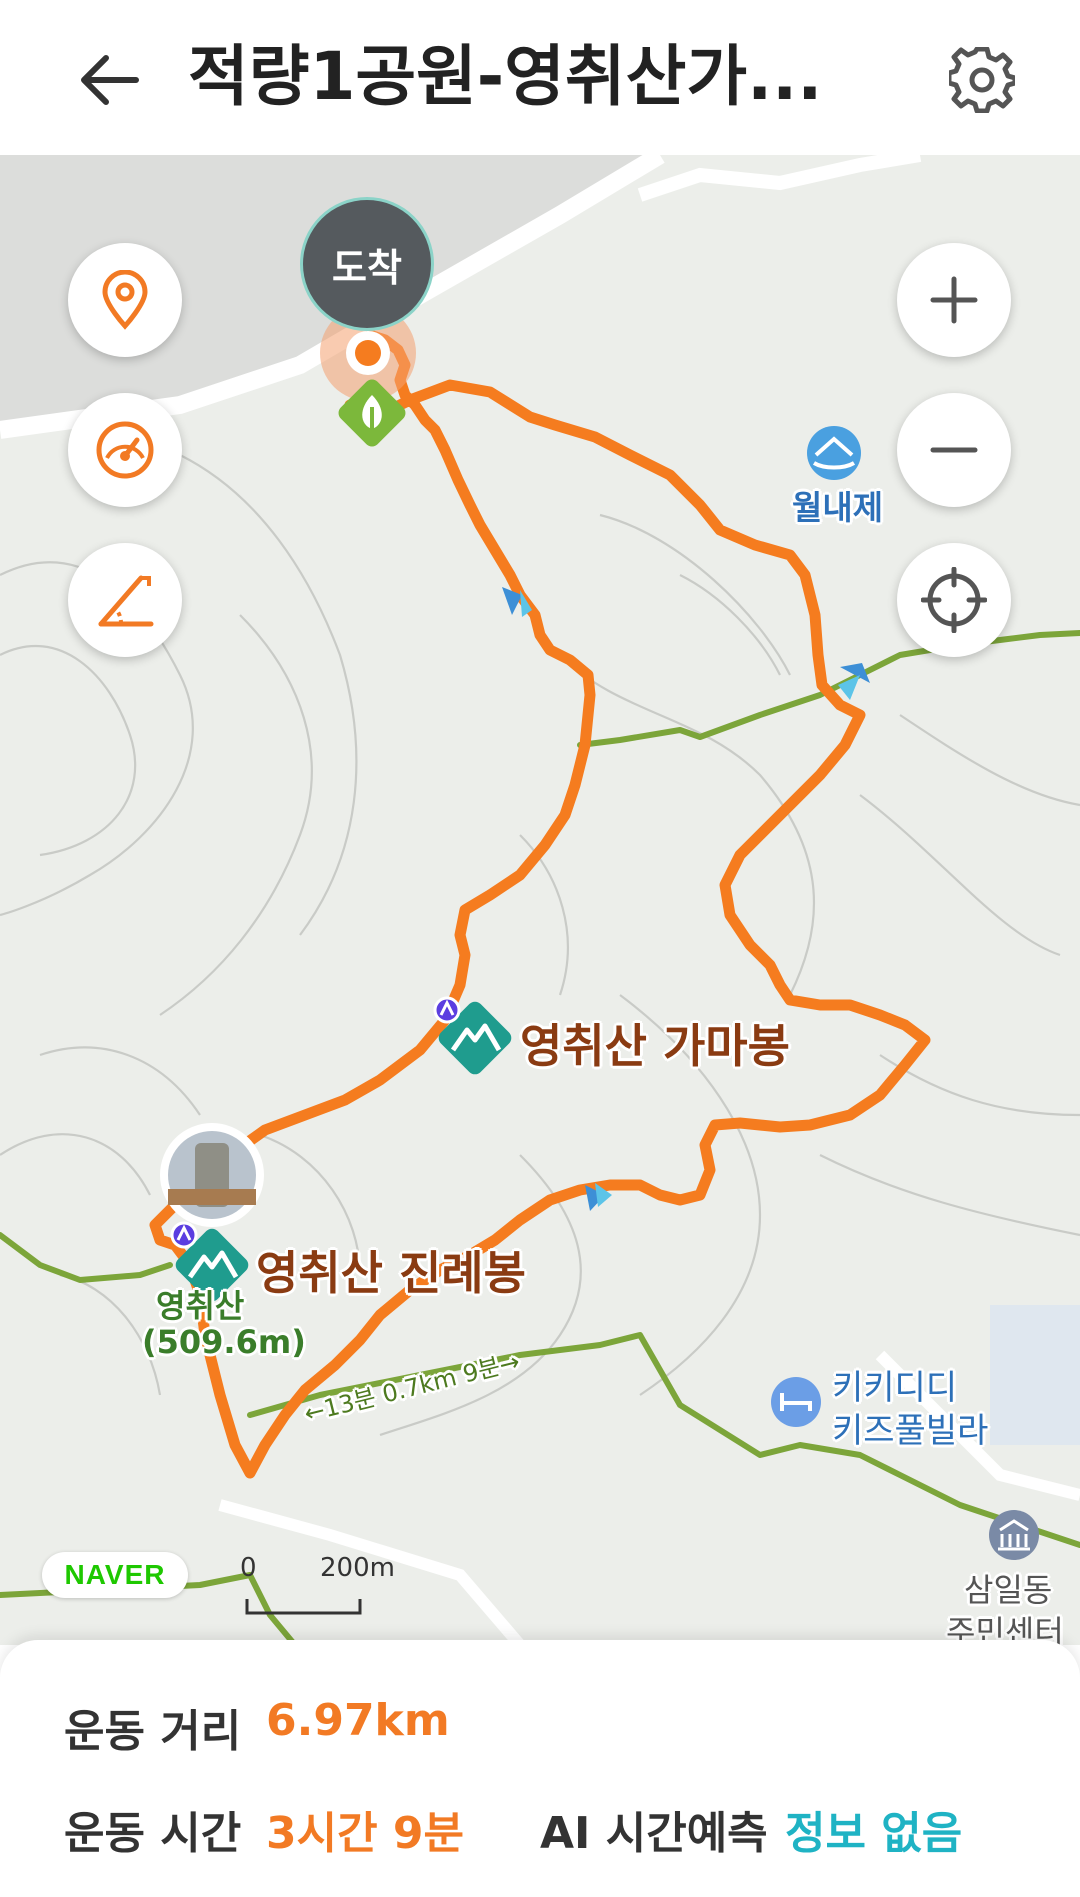 The width and height of the screenshot is (1080, 1897). I want to click on center-label-line1: 삼일동, so click(1008, 1590).